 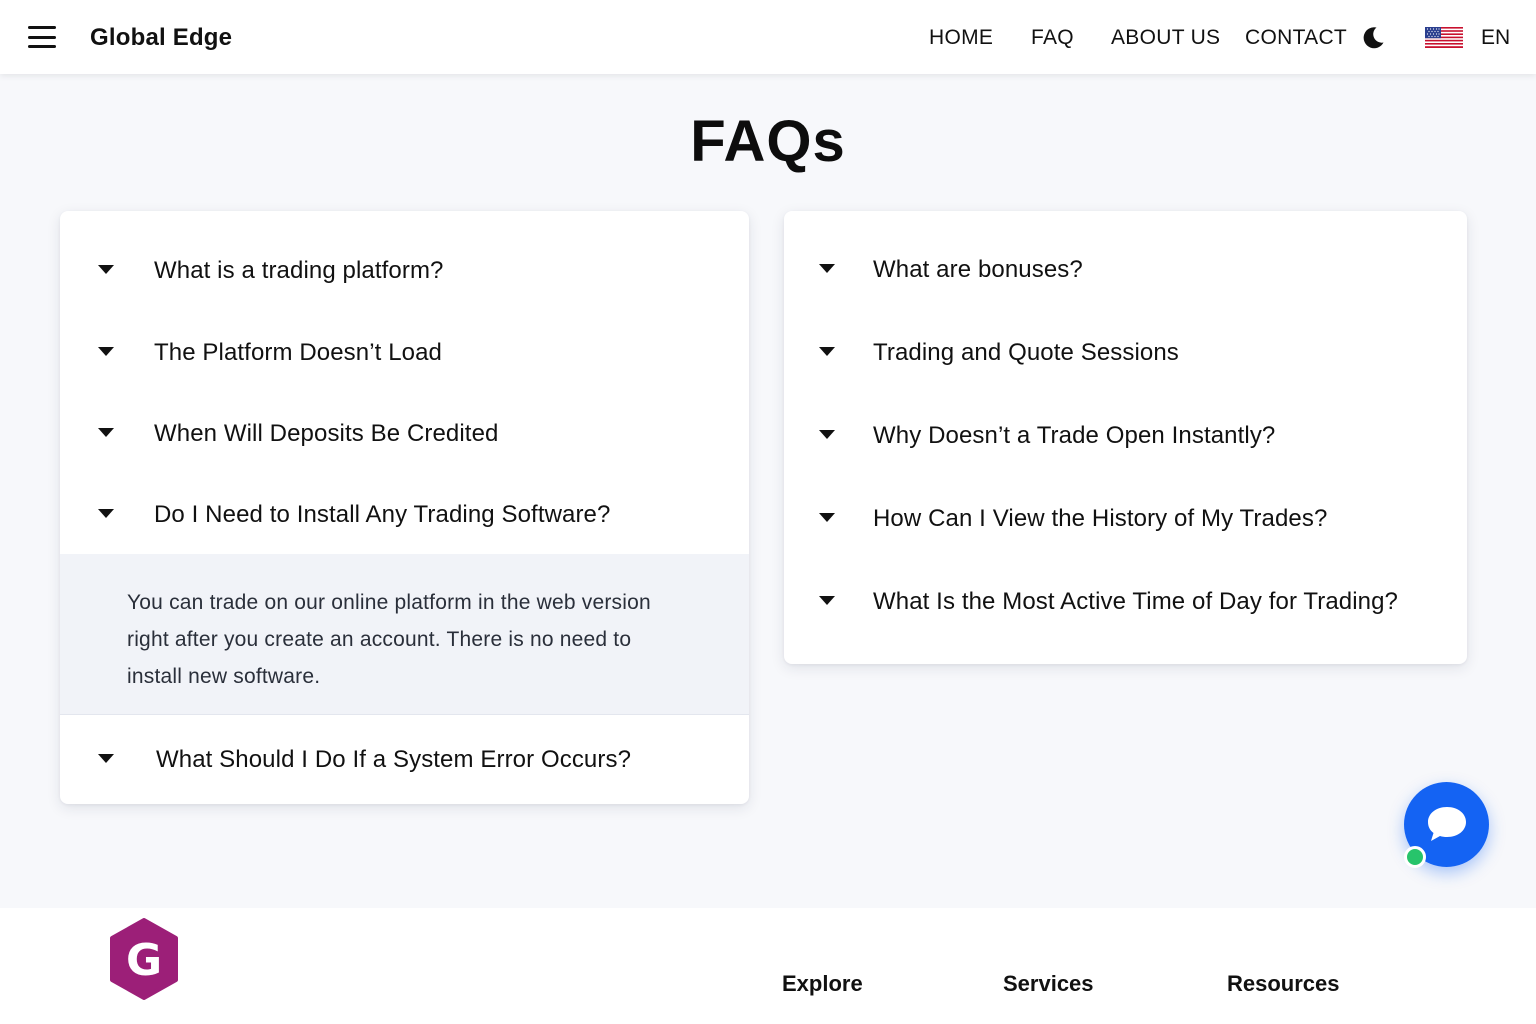 I want to click on faq-item: The Platform Doesn’t Load, so click(x=404, y=353).